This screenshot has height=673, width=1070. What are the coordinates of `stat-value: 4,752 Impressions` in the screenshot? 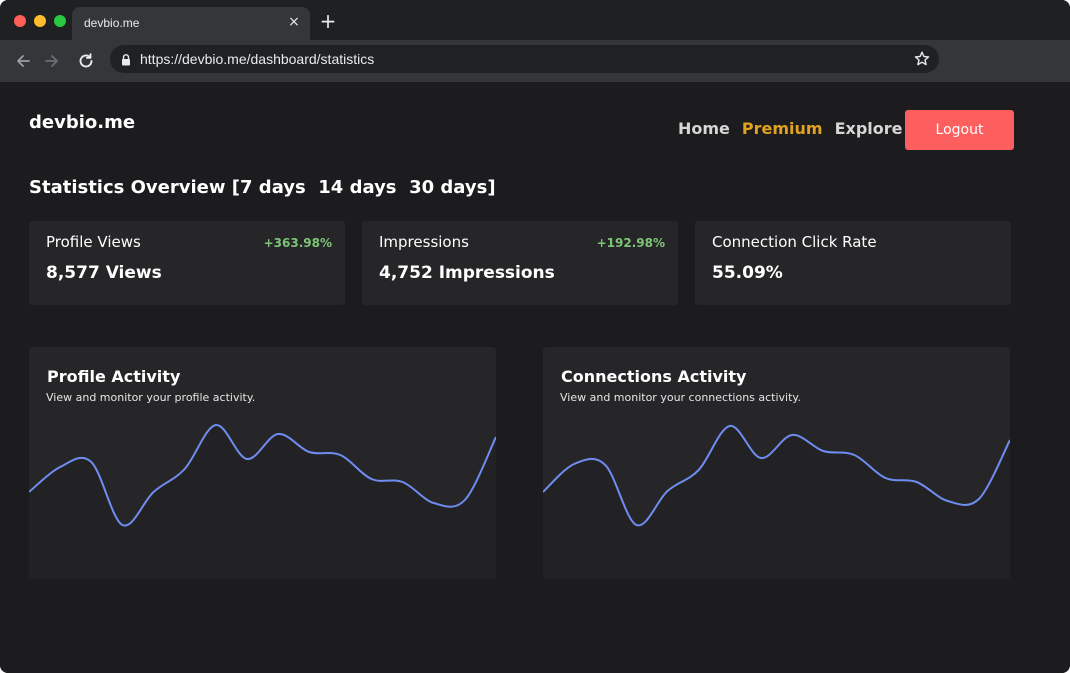 It's located at (467, 273).